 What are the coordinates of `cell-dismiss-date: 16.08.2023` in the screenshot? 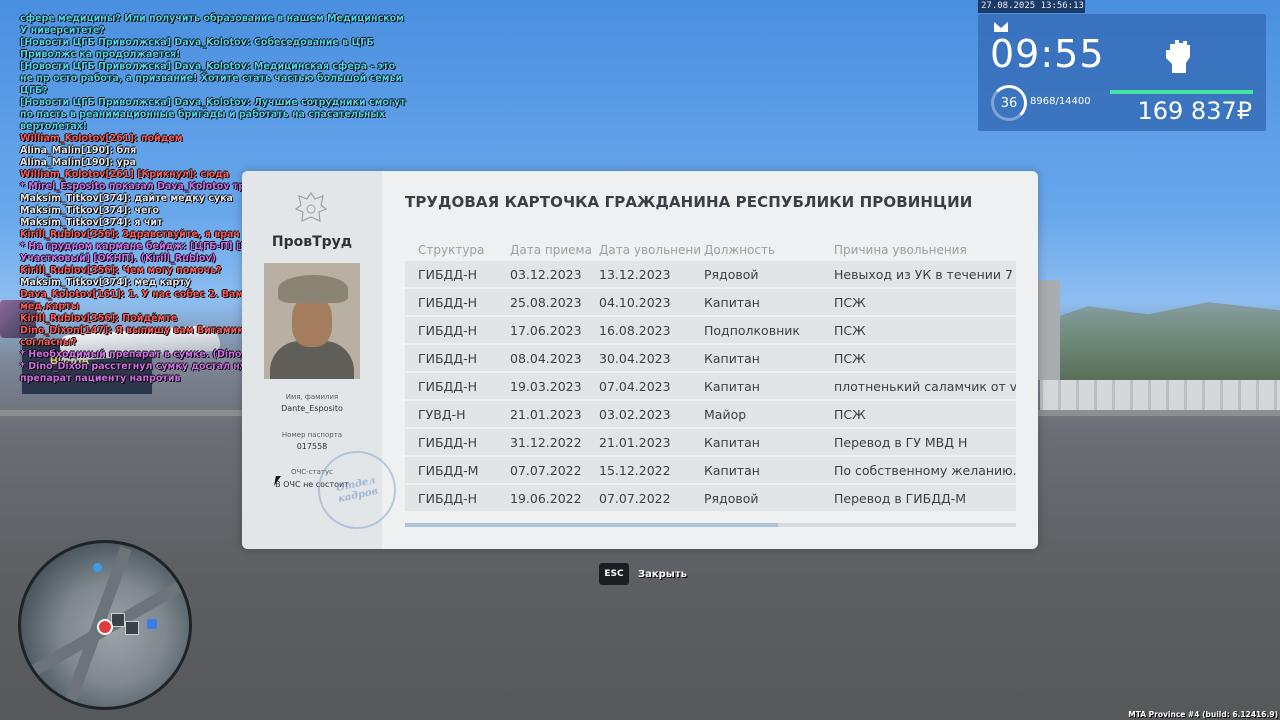 It's located at (635, 330).